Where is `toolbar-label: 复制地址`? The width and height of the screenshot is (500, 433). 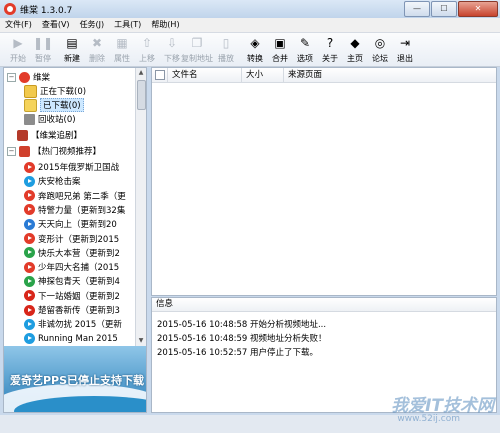
toolbar-label: 复制地址 is located at coordinates (197, 58).